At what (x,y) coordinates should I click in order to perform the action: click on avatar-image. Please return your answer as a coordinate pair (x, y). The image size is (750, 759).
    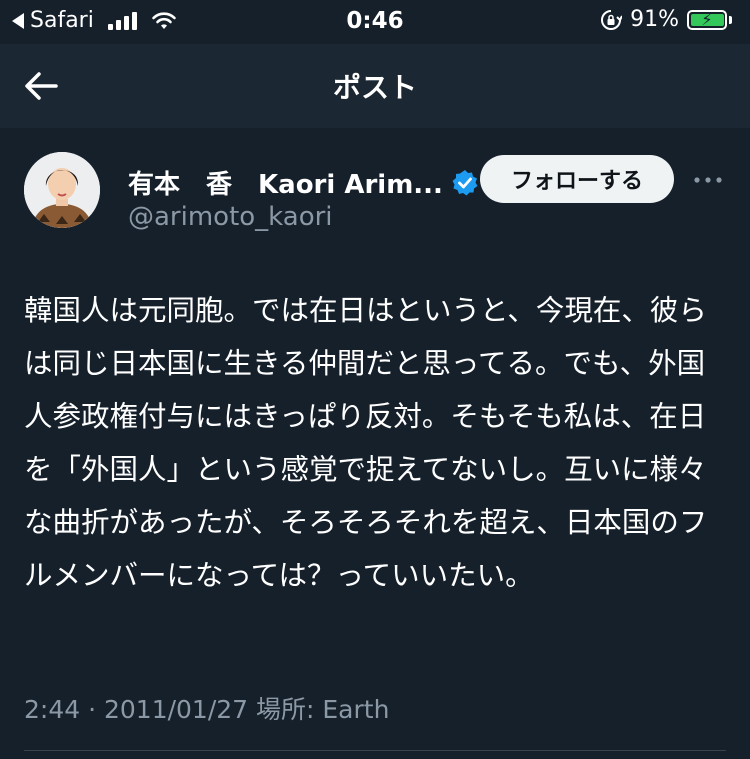
    Looking at the image, I should click on (62, 190).